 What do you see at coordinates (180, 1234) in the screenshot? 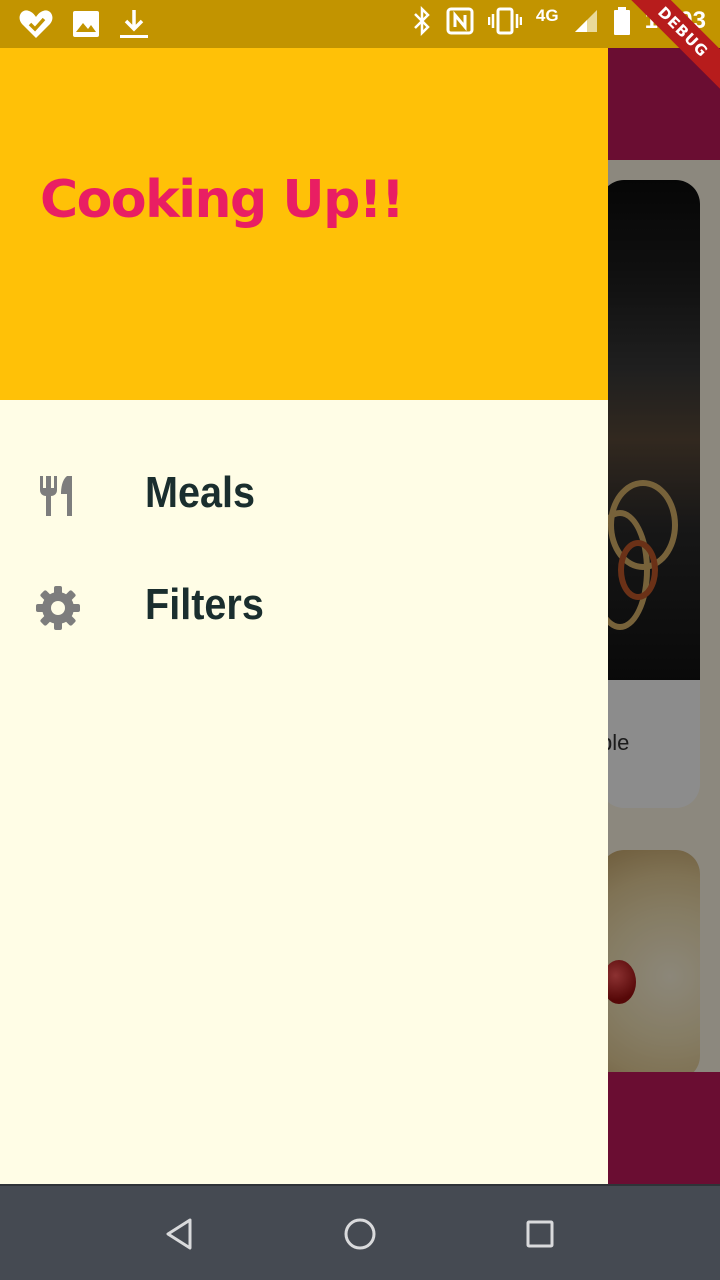
I see `back-button` at bounding box center [180, 1234].